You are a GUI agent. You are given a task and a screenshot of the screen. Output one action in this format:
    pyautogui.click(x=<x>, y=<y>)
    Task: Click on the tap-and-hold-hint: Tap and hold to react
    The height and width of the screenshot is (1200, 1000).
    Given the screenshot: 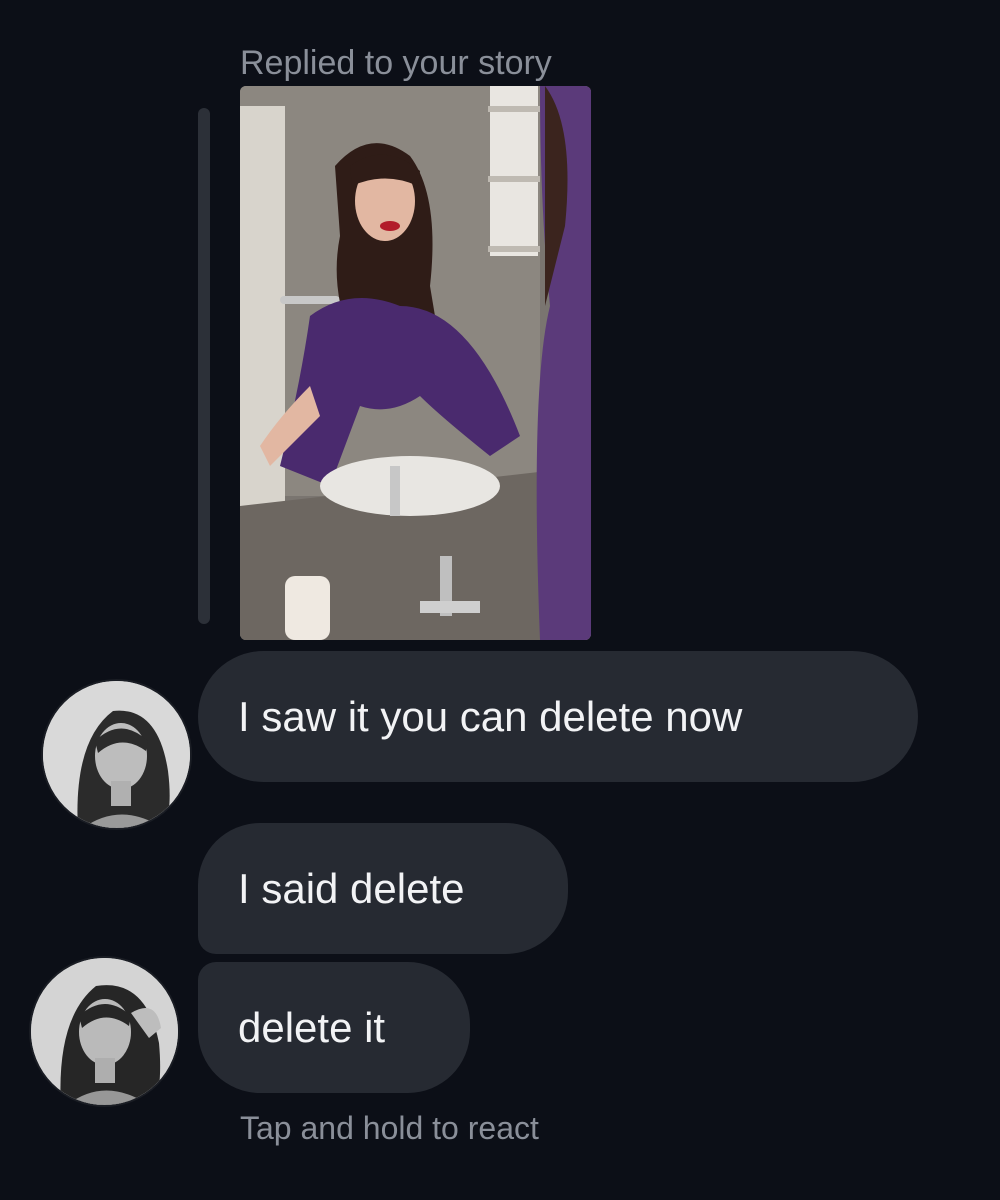 What is the action you would take?
    pyautogui.click(x=389, y=1128)
    